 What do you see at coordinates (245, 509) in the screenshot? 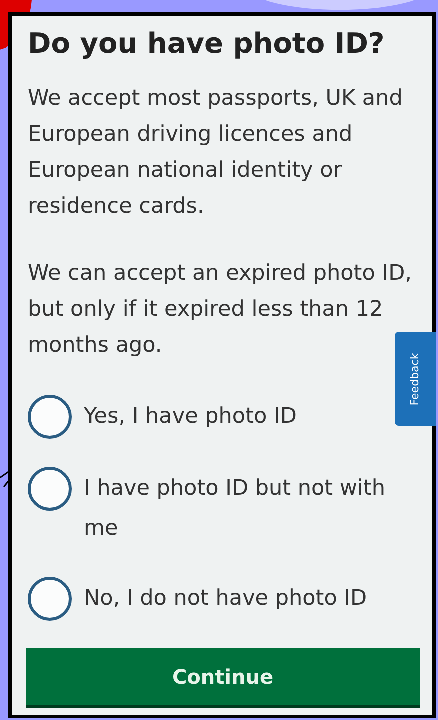
I see `option-label: I have photo ID but not with me` at bounding box center [245, 509].